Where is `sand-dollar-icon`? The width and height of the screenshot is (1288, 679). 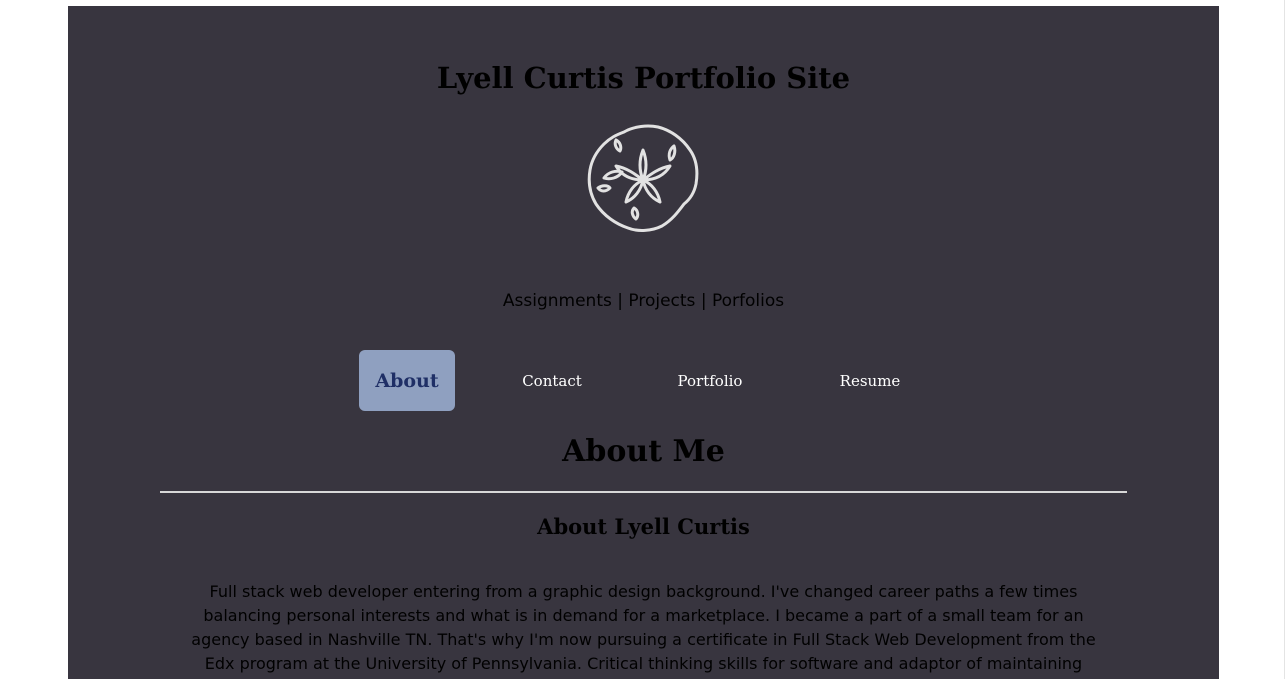 sand-dollar-icon is located at coordinates (643, 178).